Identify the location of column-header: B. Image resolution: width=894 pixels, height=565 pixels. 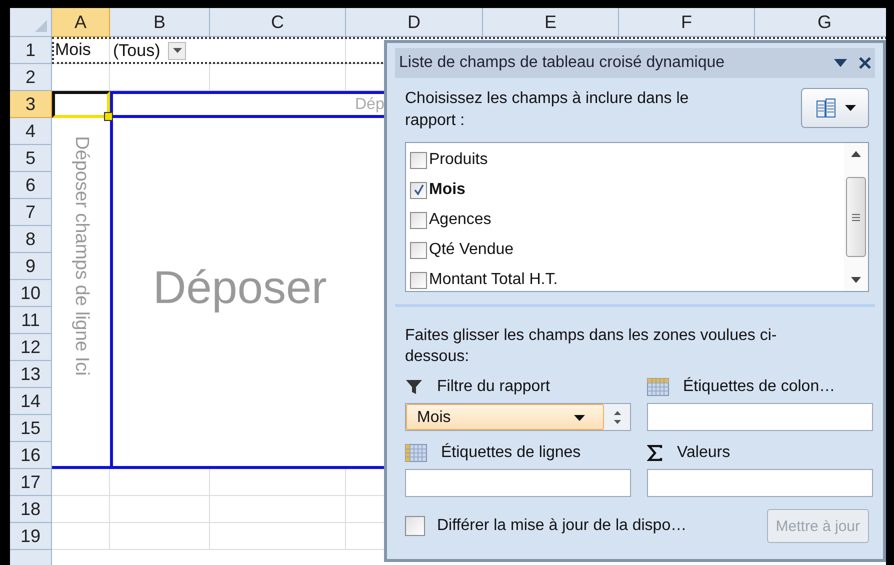
(160, 22).